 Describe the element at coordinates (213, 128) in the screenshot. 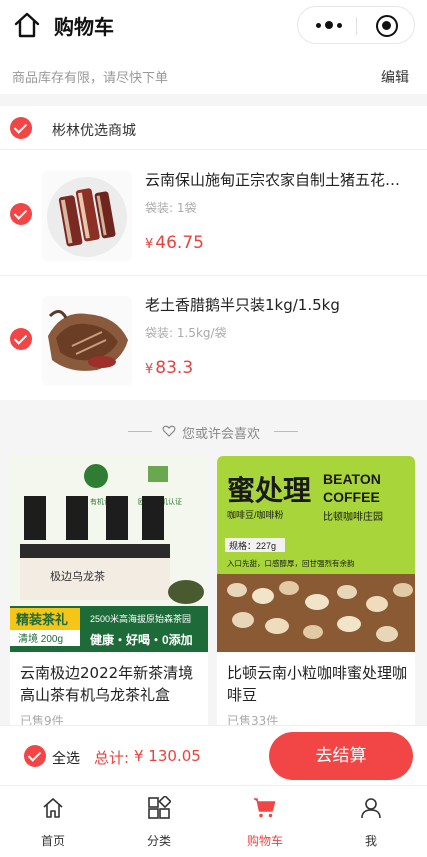

I see `store-row: 彬林优选商城` at that location.